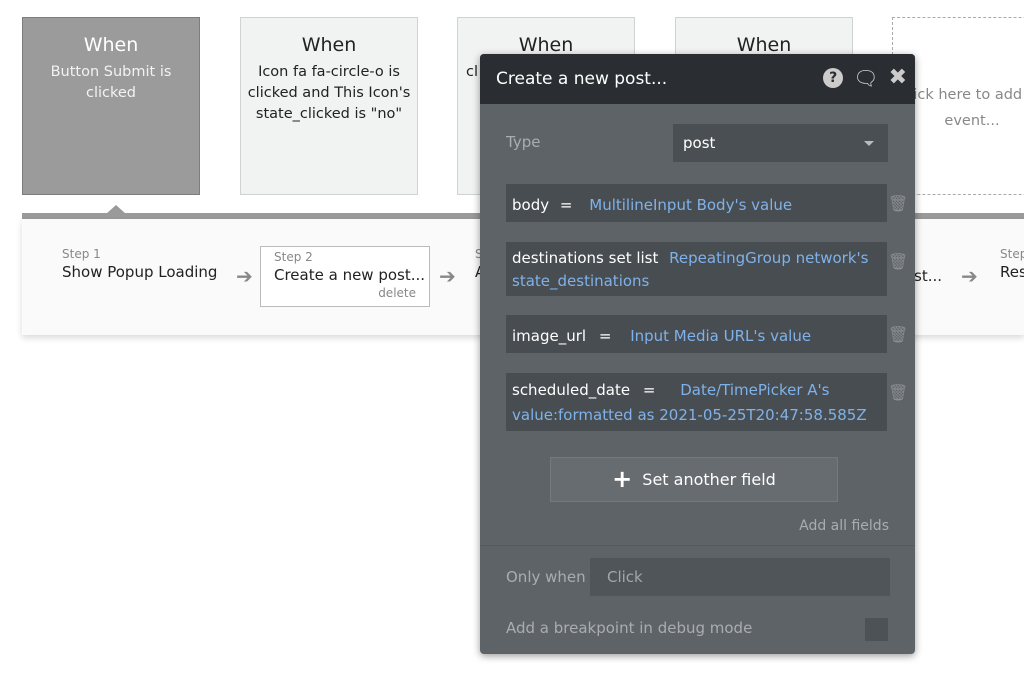 Image resolution: width=1024 pixels, height=686 pixels. I want to click on breakpoint-label: Add a breakpoint in debug mode, so click(629, 628).